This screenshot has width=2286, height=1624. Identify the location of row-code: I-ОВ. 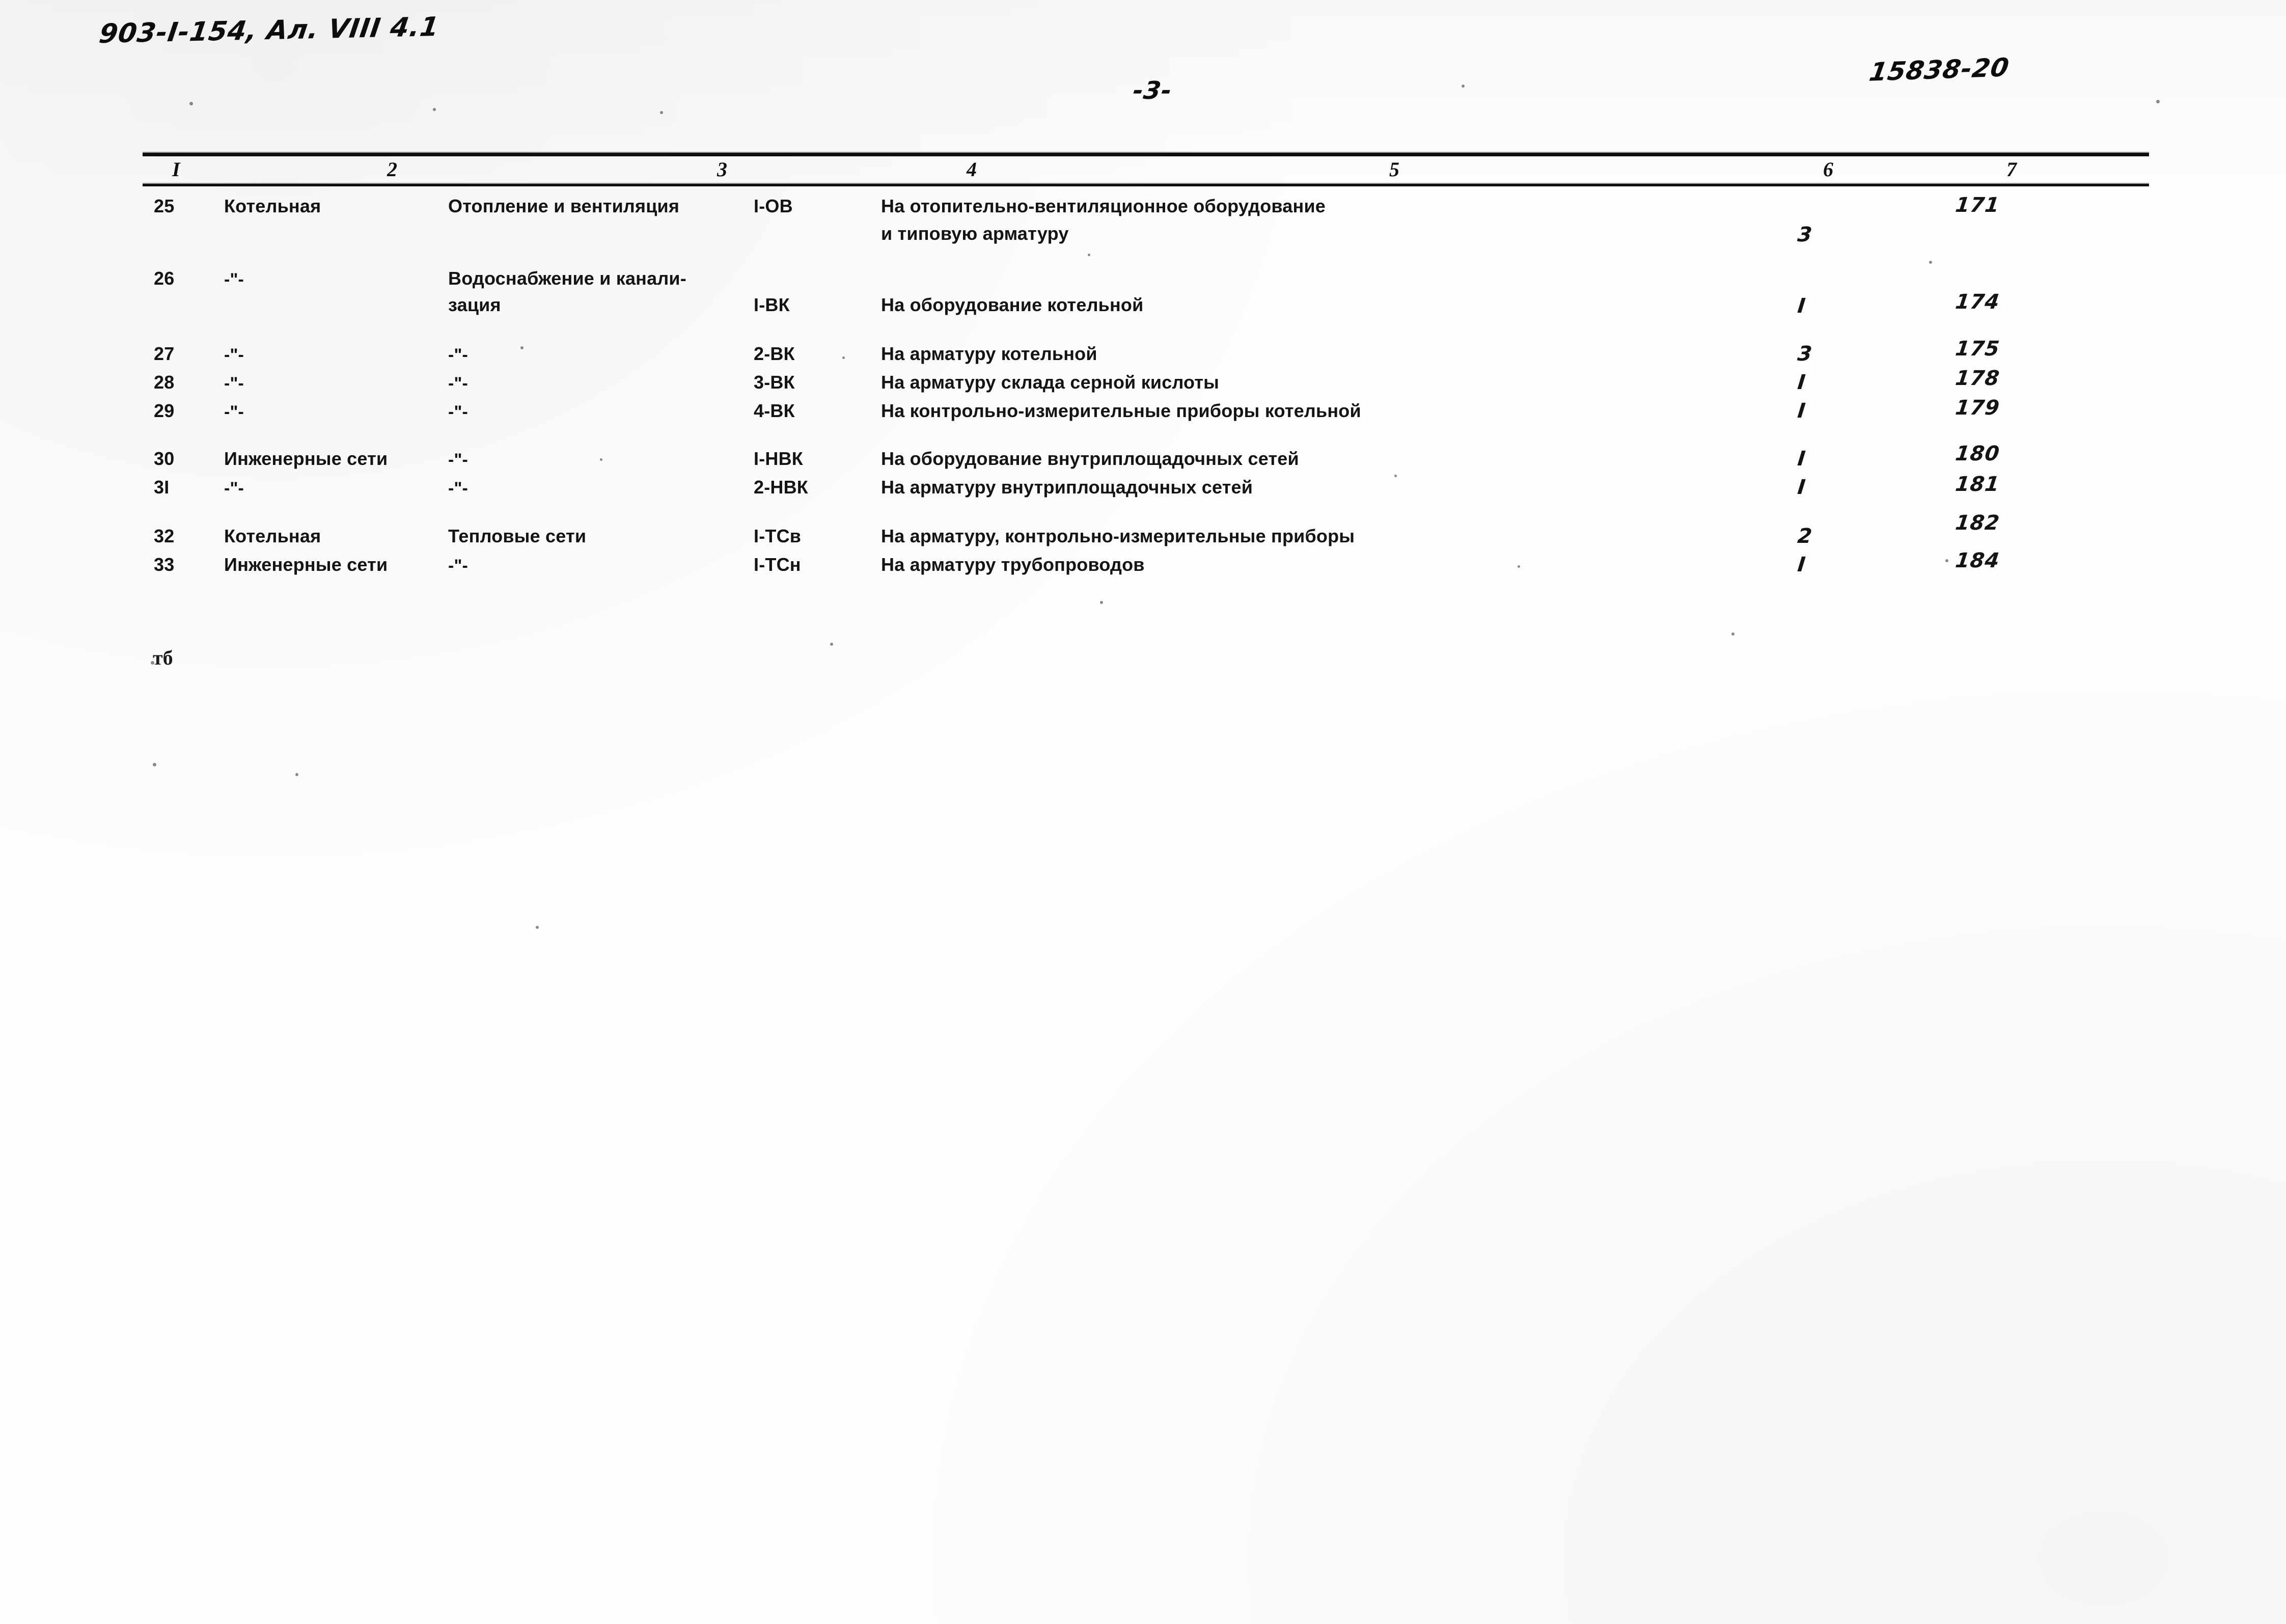
(774, 206).